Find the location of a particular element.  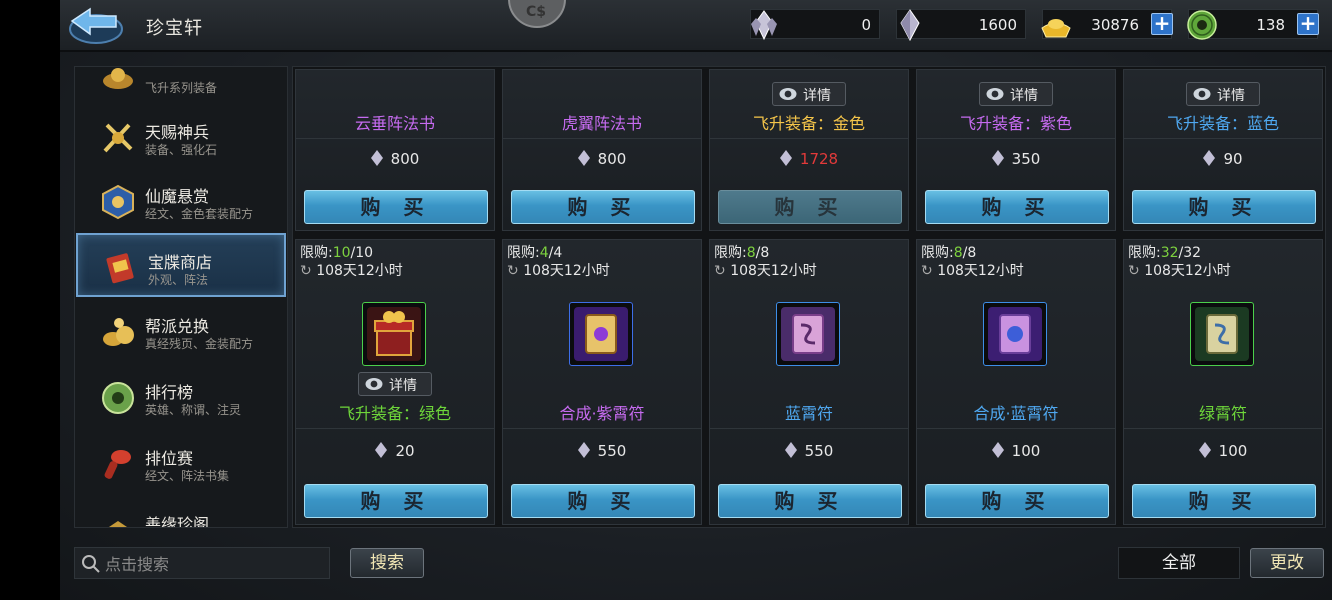

sidebar-item-name: 排位赛 is located at coordinates (169, 458).